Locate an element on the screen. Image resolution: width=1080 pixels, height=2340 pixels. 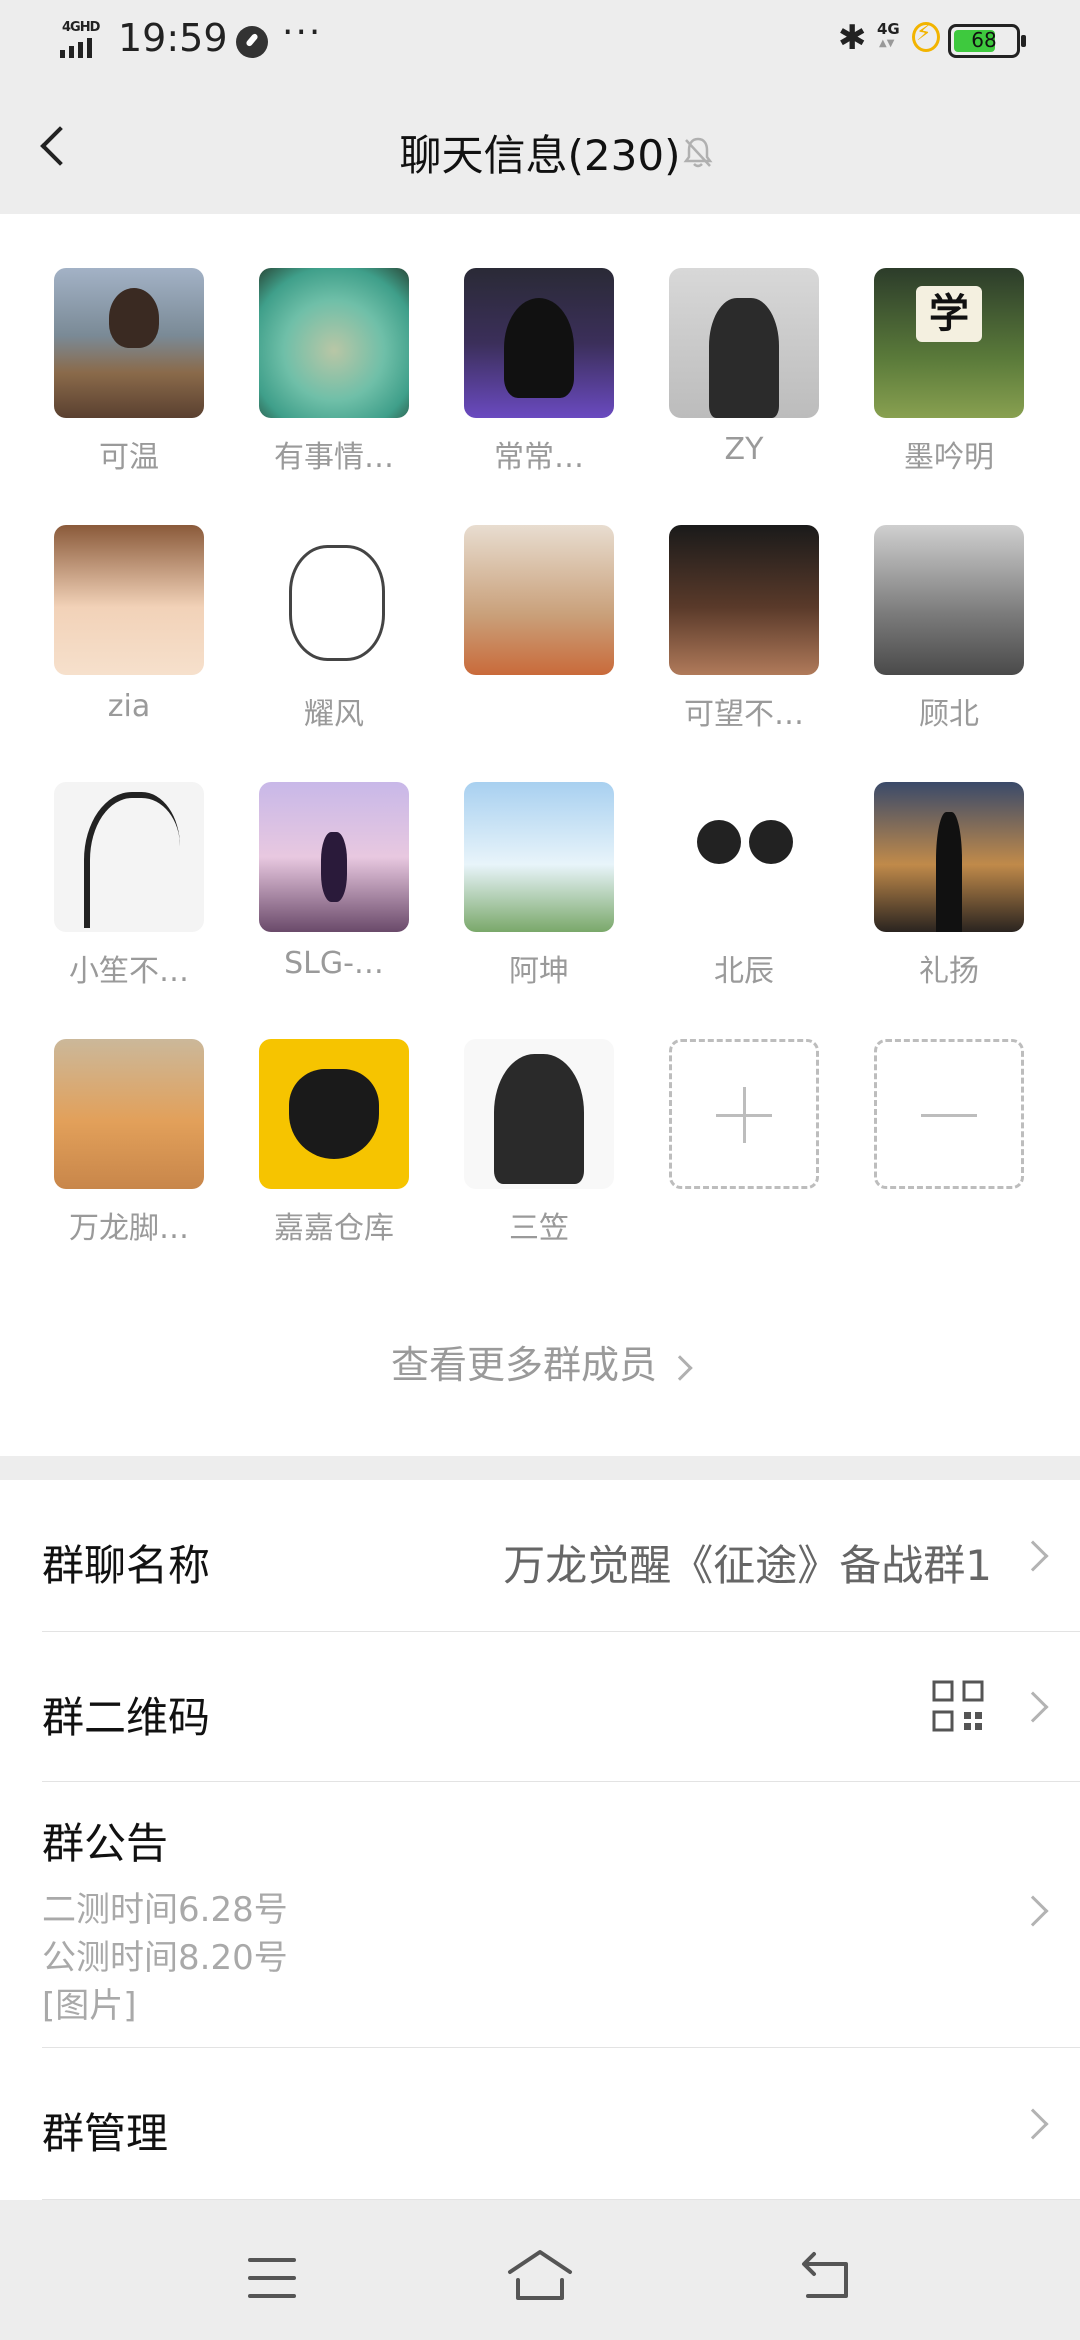
group-notice-row: 群公告 二测时间6.28号 公测时间8.20号 [图片] is located at coordinates (540, 1915).